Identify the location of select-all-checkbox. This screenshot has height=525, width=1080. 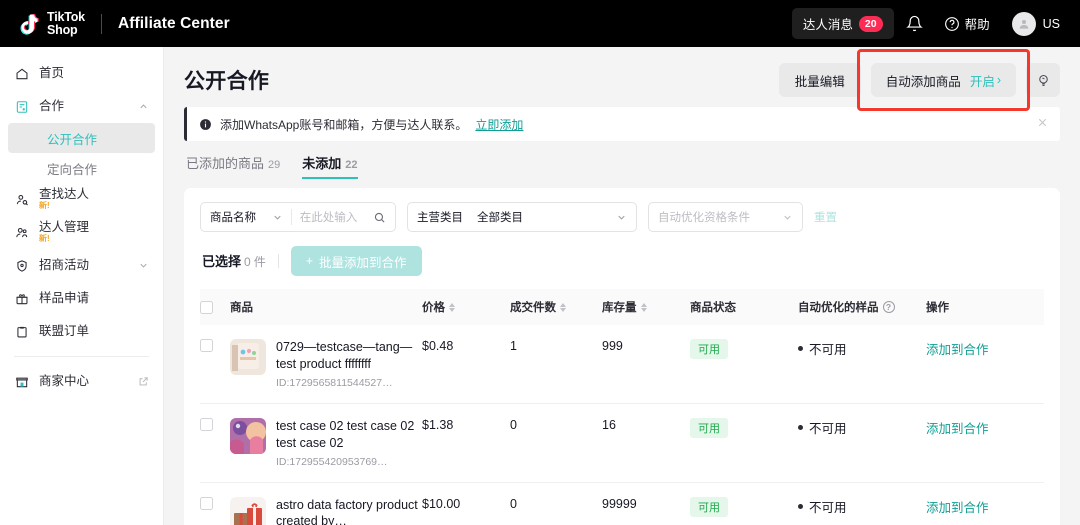
(206, 307).